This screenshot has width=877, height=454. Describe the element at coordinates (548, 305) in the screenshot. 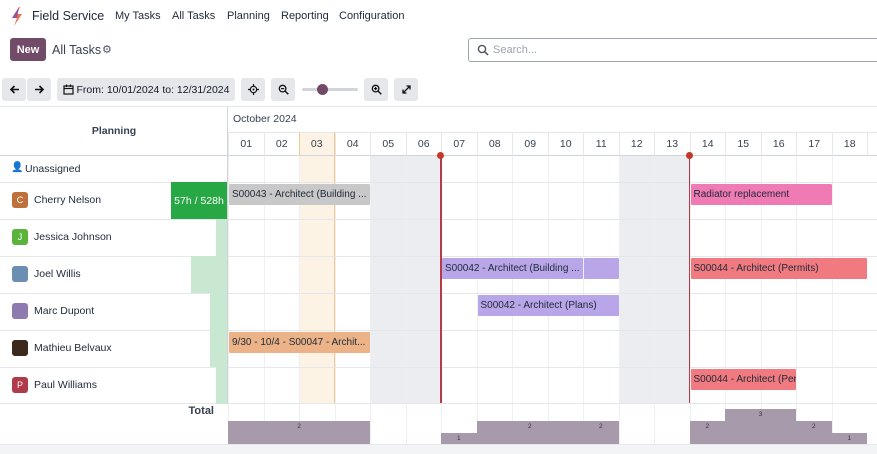

I see `task-pill: S00042 - Architect (Plans)` at that location.